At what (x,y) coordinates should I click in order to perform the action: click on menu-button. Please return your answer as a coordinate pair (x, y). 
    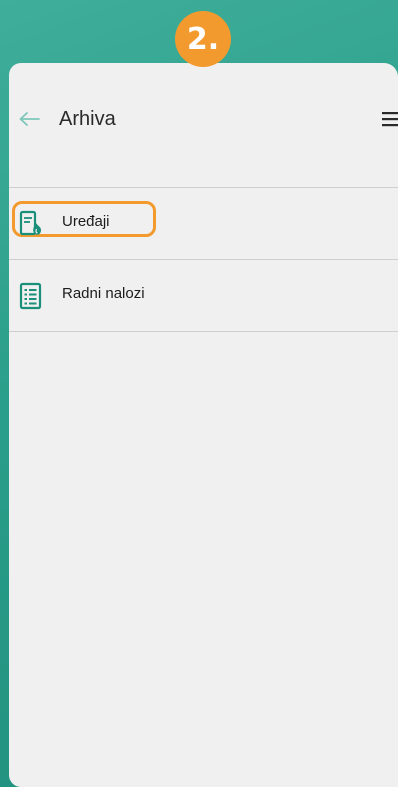
    Looking at the image, I should click on (388, 119).